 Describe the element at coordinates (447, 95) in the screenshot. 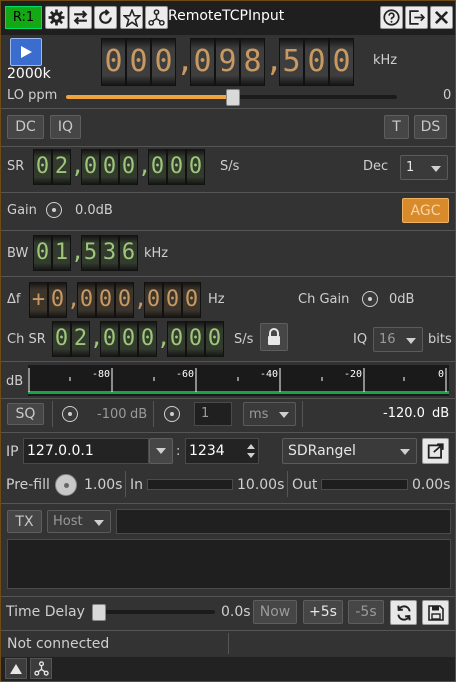

I see `lo-ppm-value: 0` at that location.